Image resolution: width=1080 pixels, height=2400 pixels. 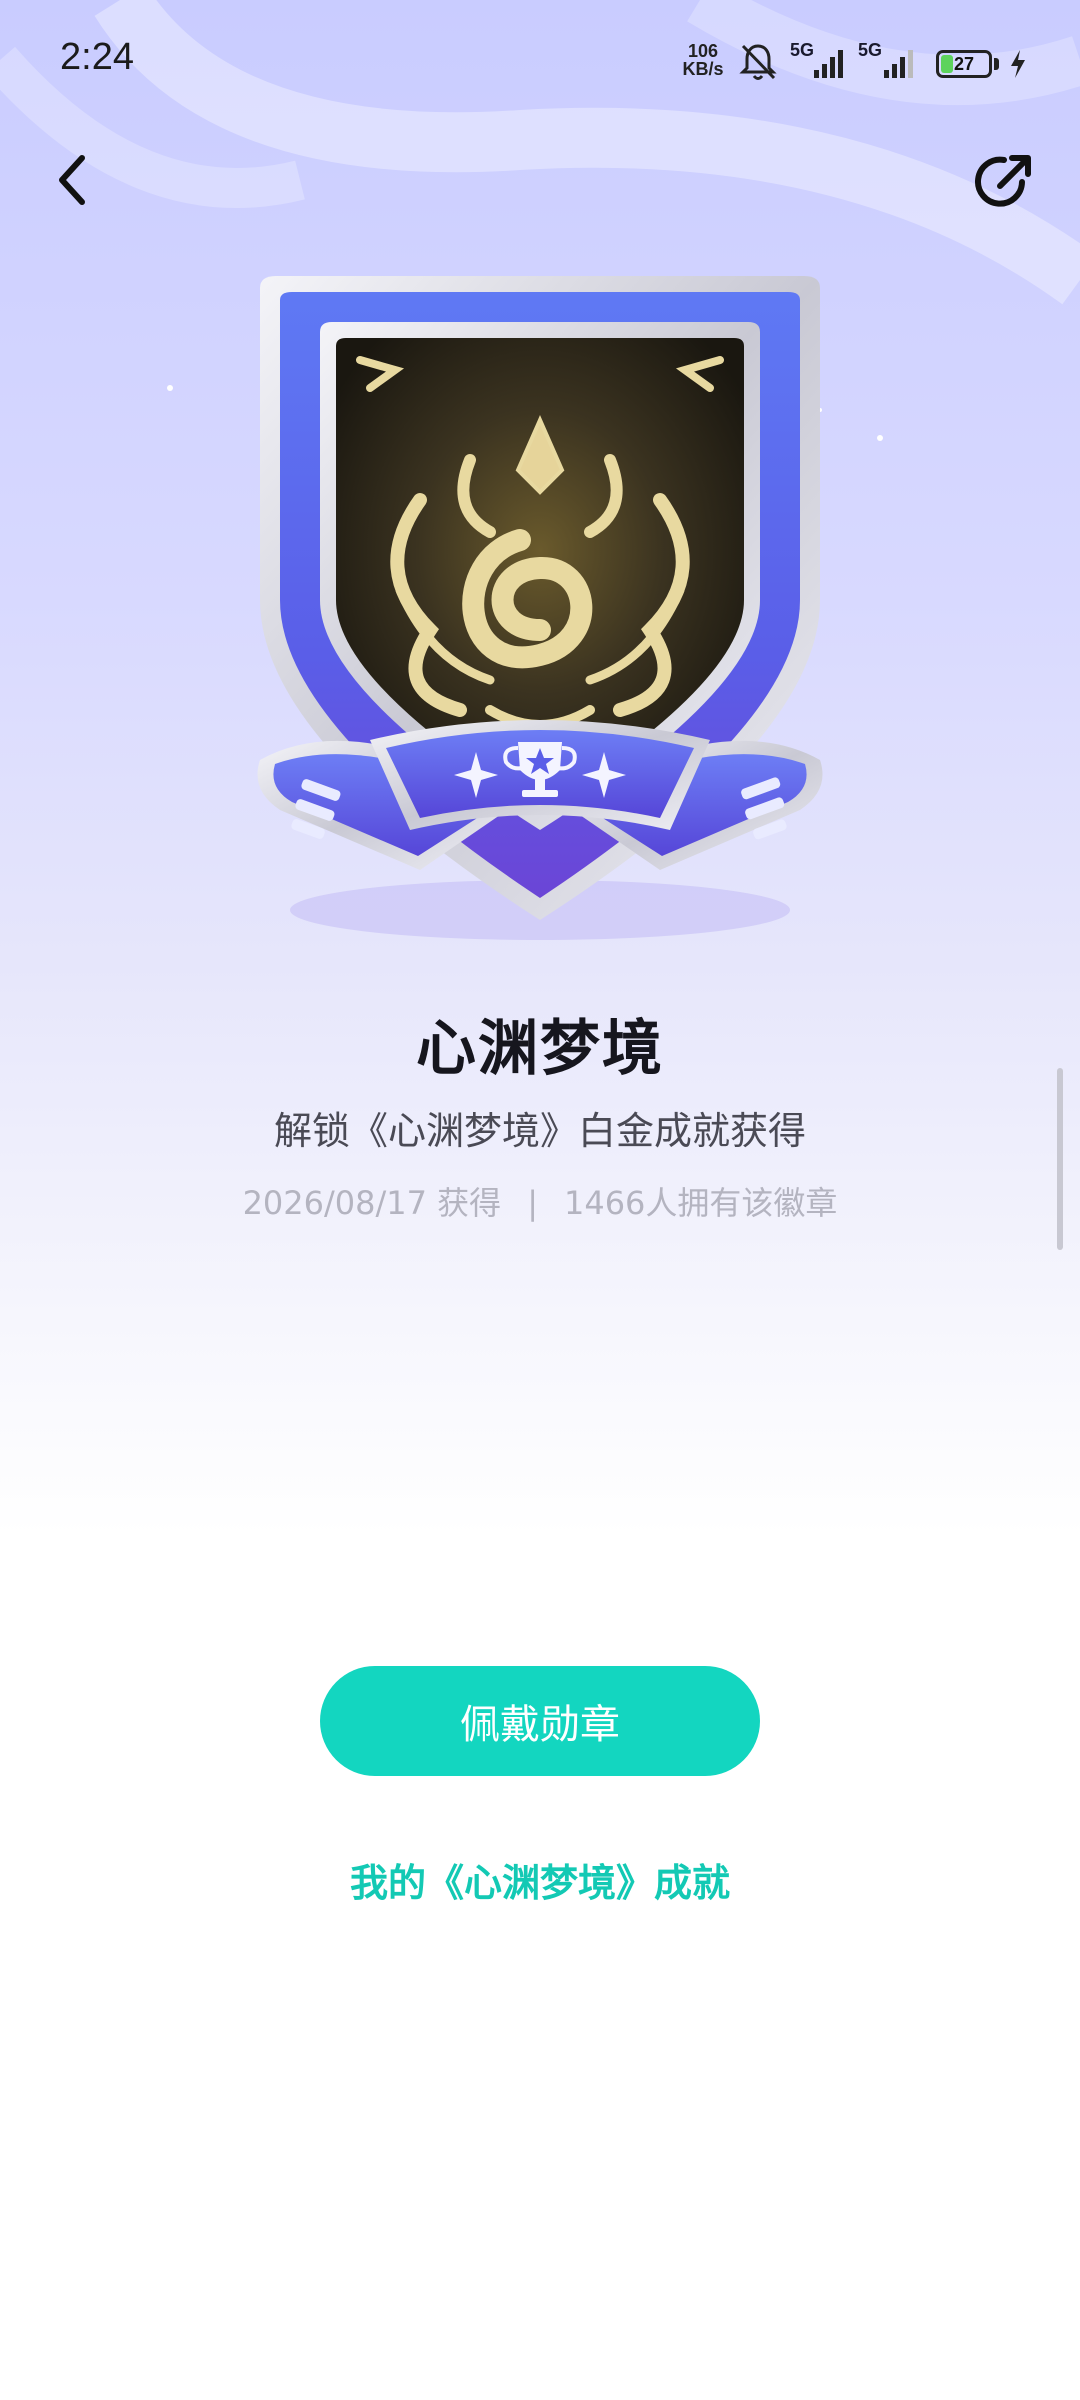 I want to click on my-achievements-link: 我的《心渊梦境》成就, so click(x=540, y=1879).